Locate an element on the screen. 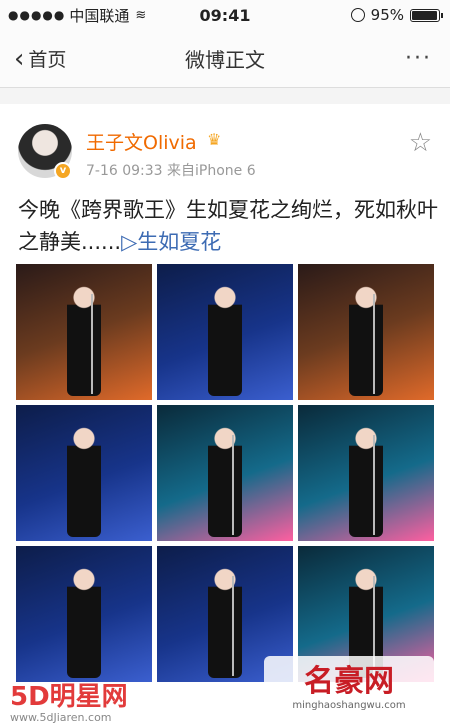  navigation-bar: ‹ 首页 微博正文 ··· is located at coordinates (225, 59).